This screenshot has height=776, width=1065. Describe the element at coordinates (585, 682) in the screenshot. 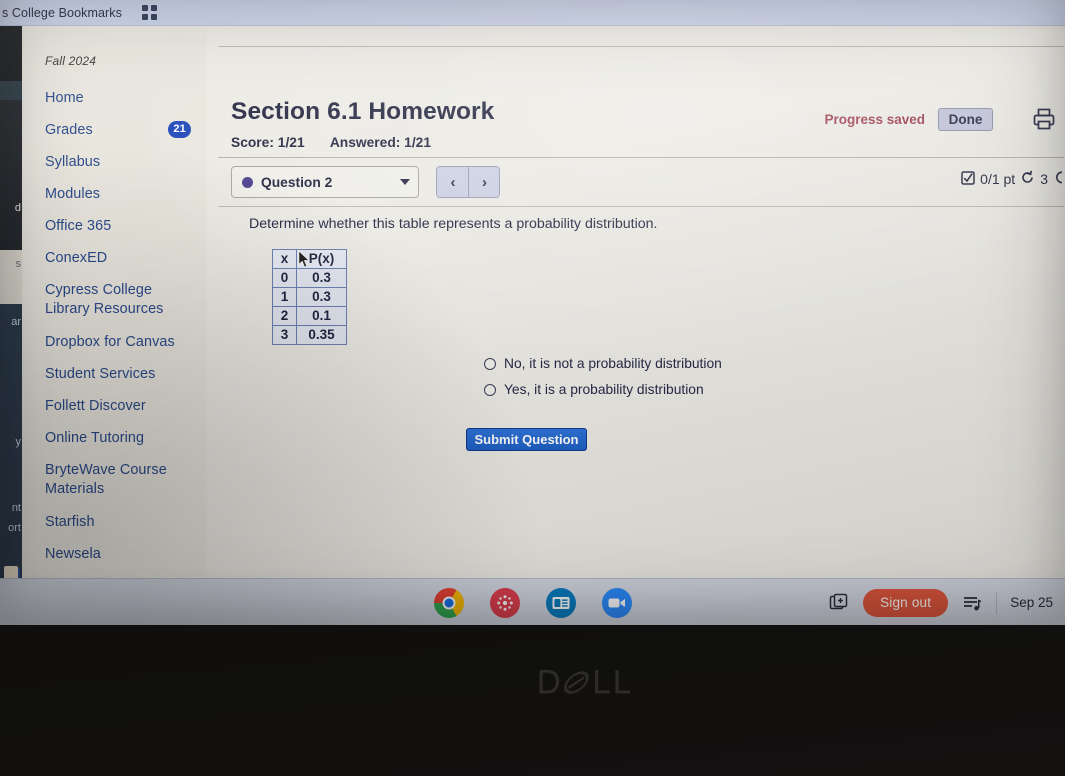

I see `dell-brand-logo: D⊘LL` at that location.